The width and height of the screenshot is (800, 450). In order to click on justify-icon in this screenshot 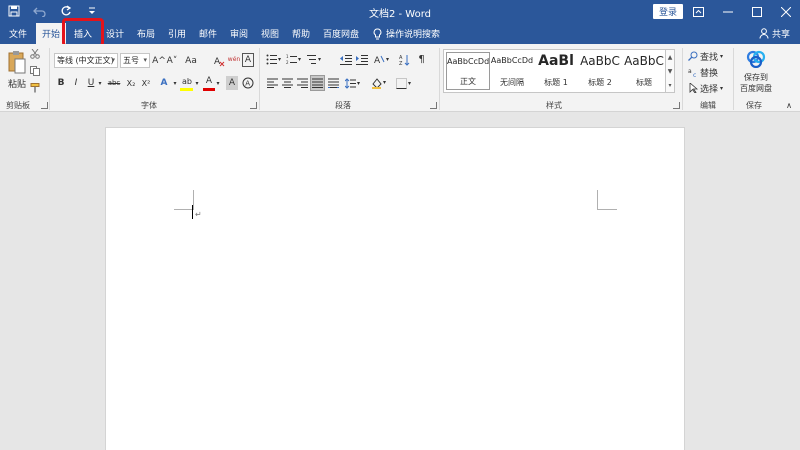, I will do `click(317, 83)`.